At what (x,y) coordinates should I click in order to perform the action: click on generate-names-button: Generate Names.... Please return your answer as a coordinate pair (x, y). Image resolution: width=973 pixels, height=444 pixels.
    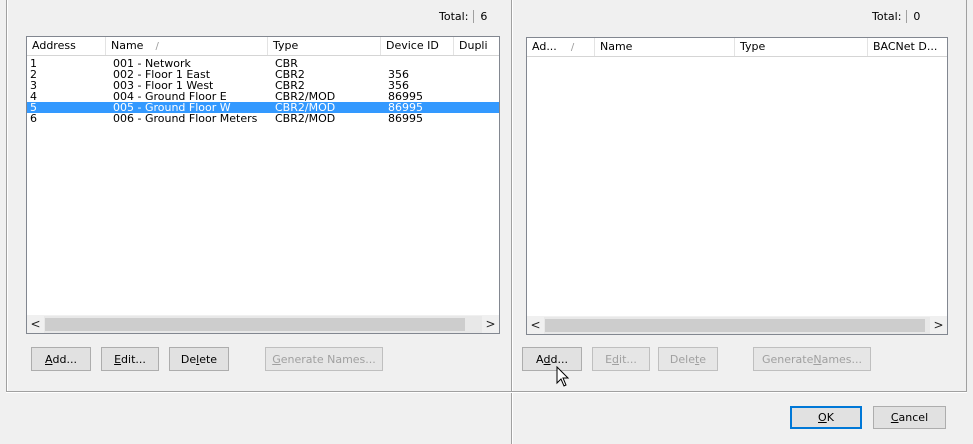
    Looking at the image, I should click on (324, 359).